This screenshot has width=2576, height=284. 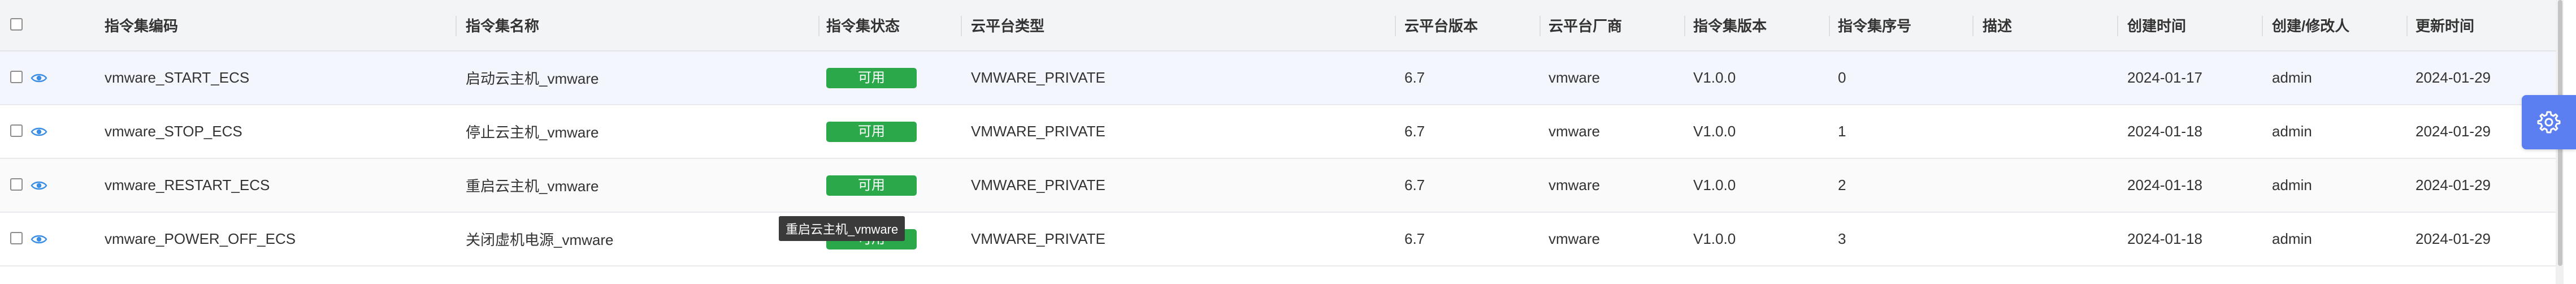 I want to click on col-header-creator: 创建/修改人, so click(x=2310, y=25).